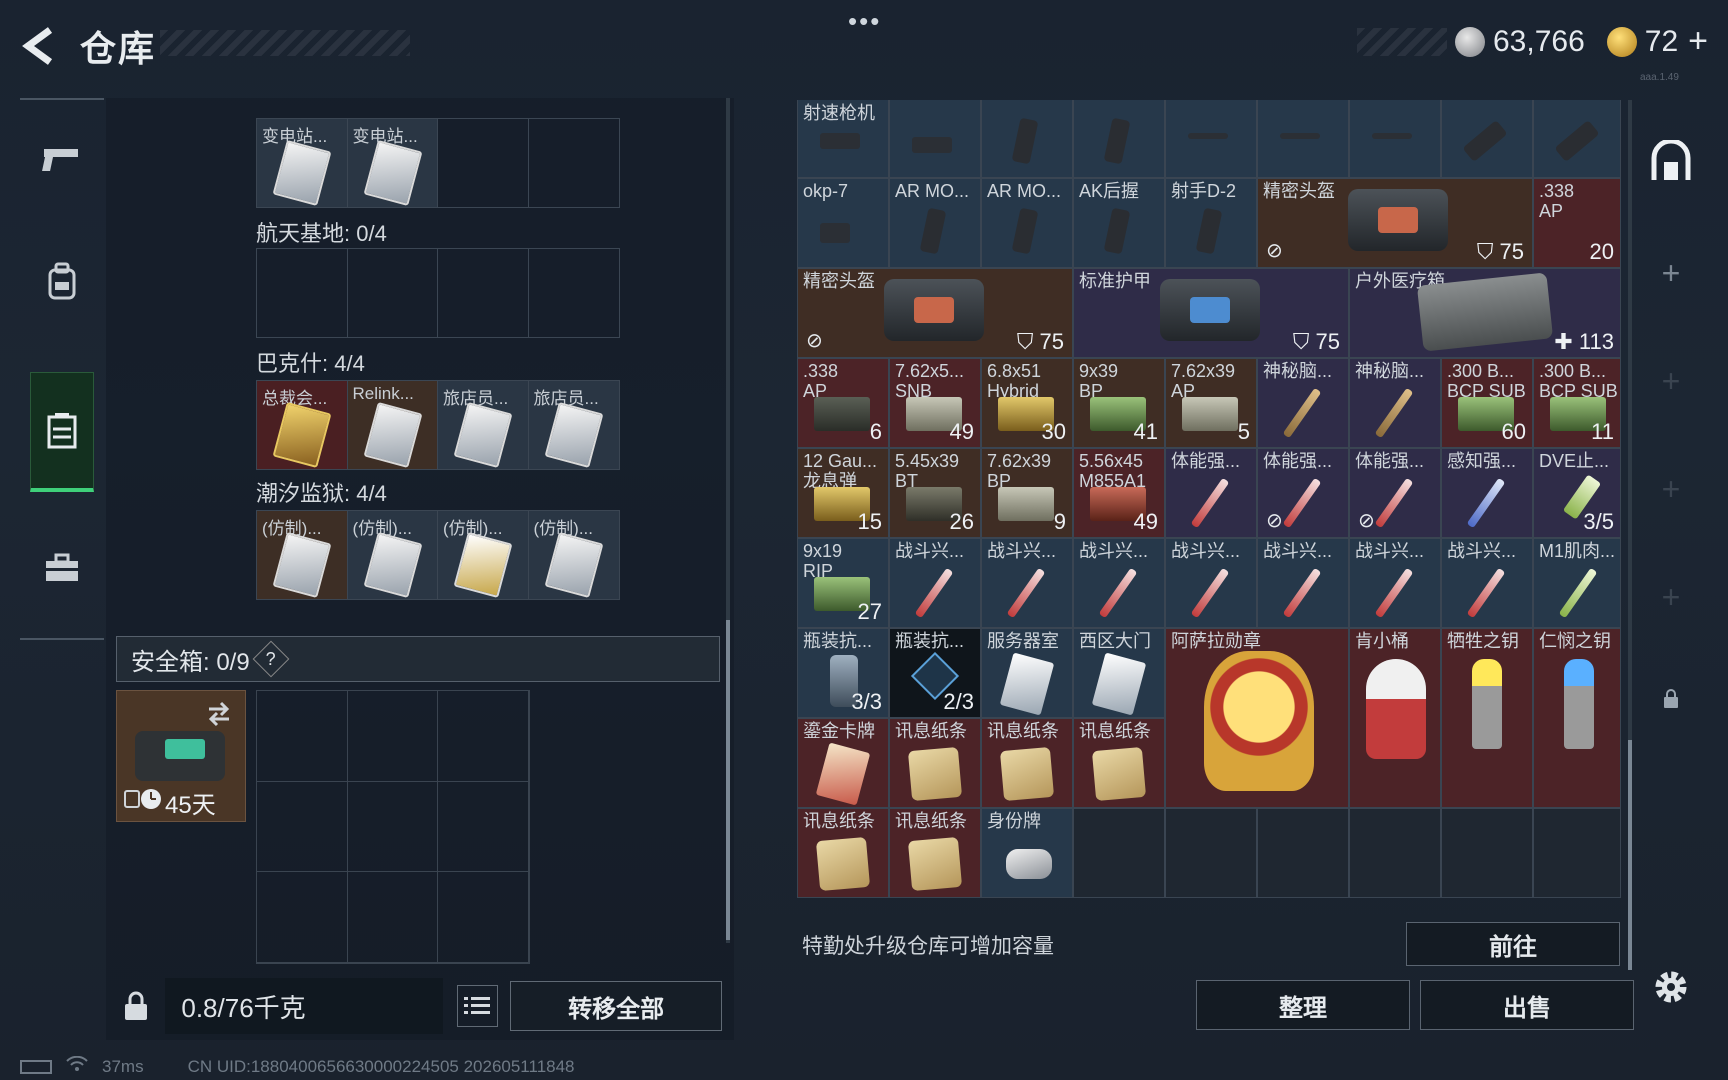 The image size is (1728, 1080). Describe the element at coordinates (62, 282) in the screenshot. I see `nav-equipment` at that location.